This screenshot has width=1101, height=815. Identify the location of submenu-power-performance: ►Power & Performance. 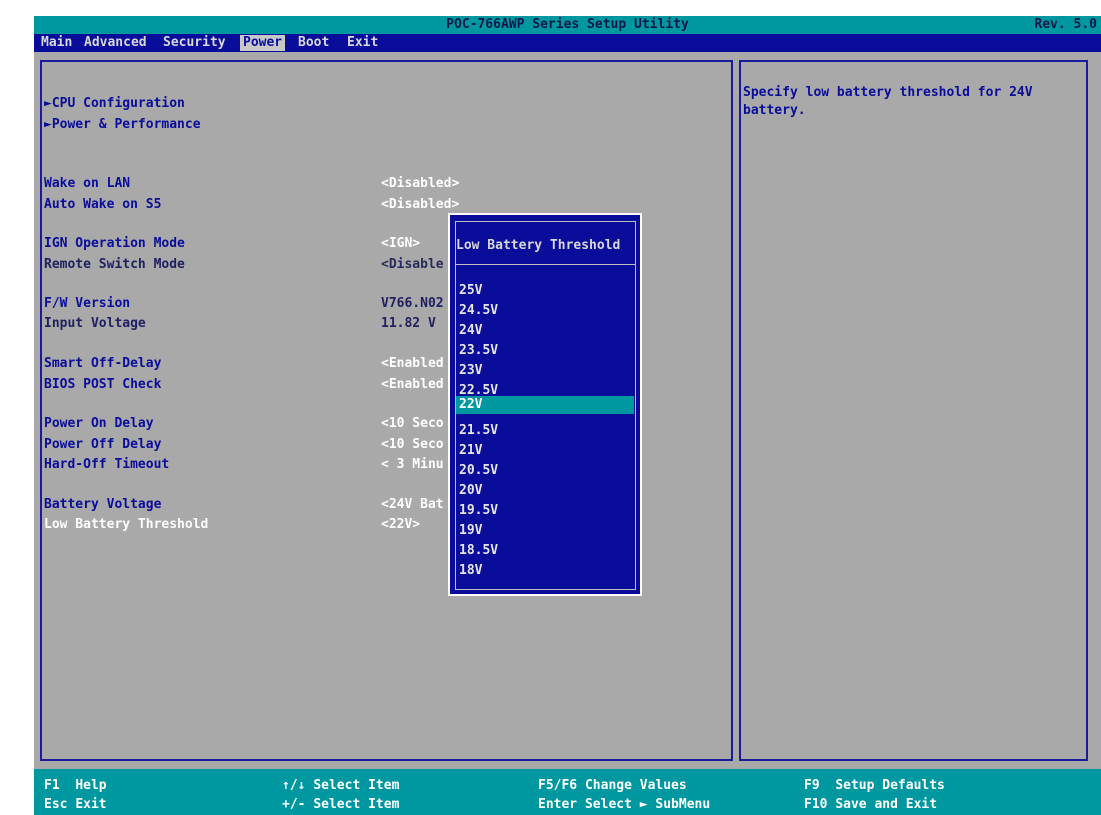
(122, 125).